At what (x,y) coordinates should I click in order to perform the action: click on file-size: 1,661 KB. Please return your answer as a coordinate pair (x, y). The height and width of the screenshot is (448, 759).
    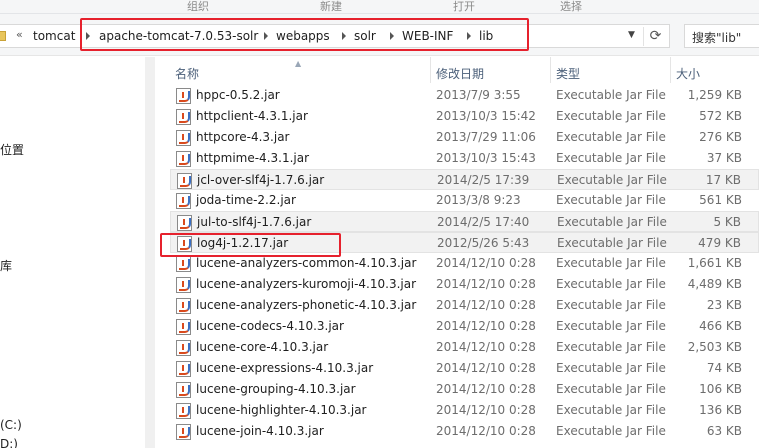
    Looking at the image, I should click on (714, 263).